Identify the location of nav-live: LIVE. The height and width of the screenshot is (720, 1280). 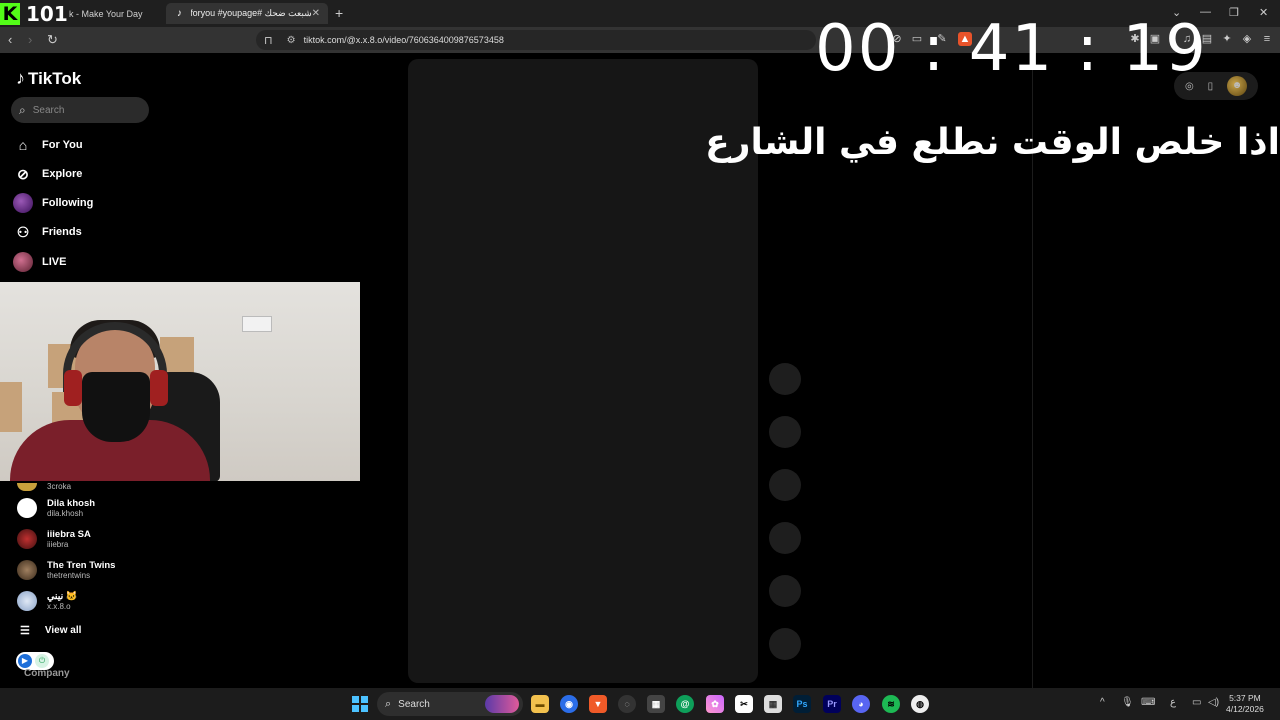
(39, 262).